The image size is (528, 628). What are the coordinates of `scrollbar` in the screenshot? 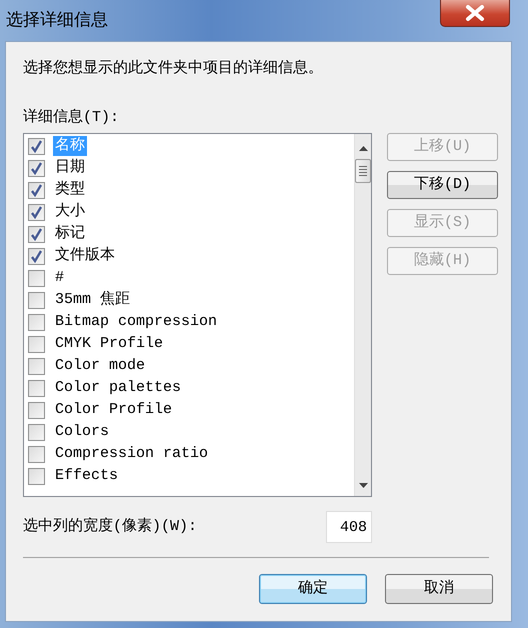 It's located at (362, 315).